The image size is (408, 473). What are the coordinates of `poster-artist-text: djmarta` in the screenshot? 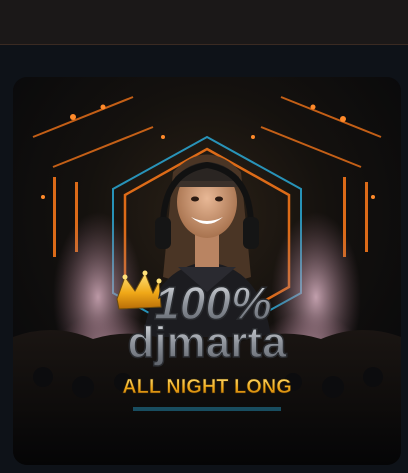 It's located at (207, 342).